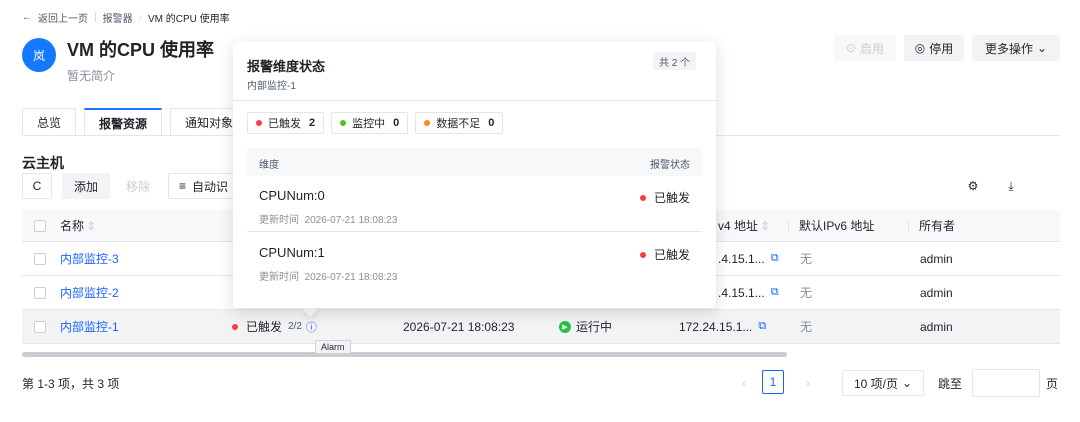 This screenshot has height=422, width=1080. What do you see at coordinates (37, 186) in the screenshot?
I see `refresh-icon: C` at bounding box center [37, 186].